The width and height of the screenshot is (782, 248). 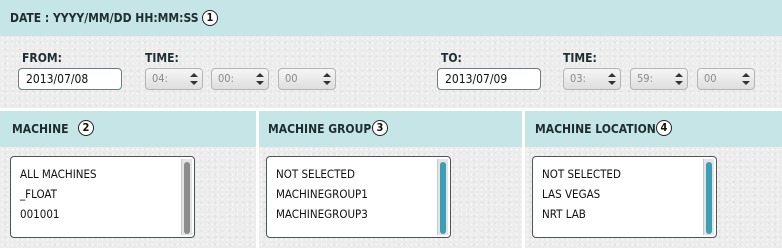 What do you see at coordinates (664, 128) in the screenshot?
I see `machine-location-badge: 4` at bounding box center [664, 128].